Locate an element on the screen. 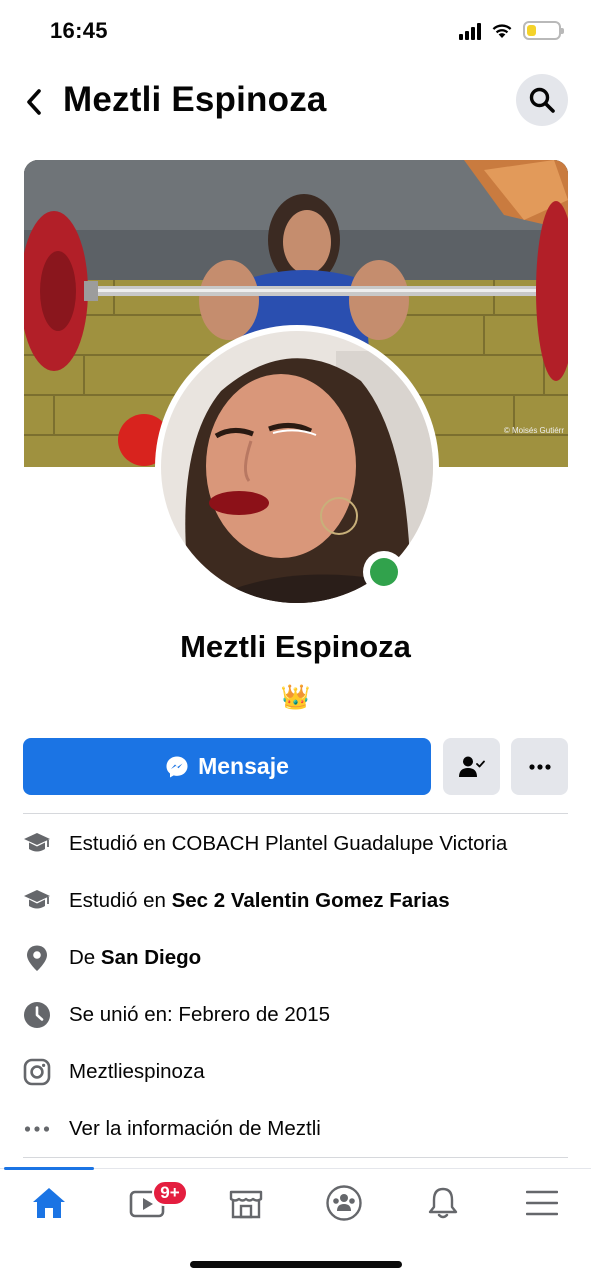 The image size is (591, 1280). more-button is located at coordinates (539, 766).